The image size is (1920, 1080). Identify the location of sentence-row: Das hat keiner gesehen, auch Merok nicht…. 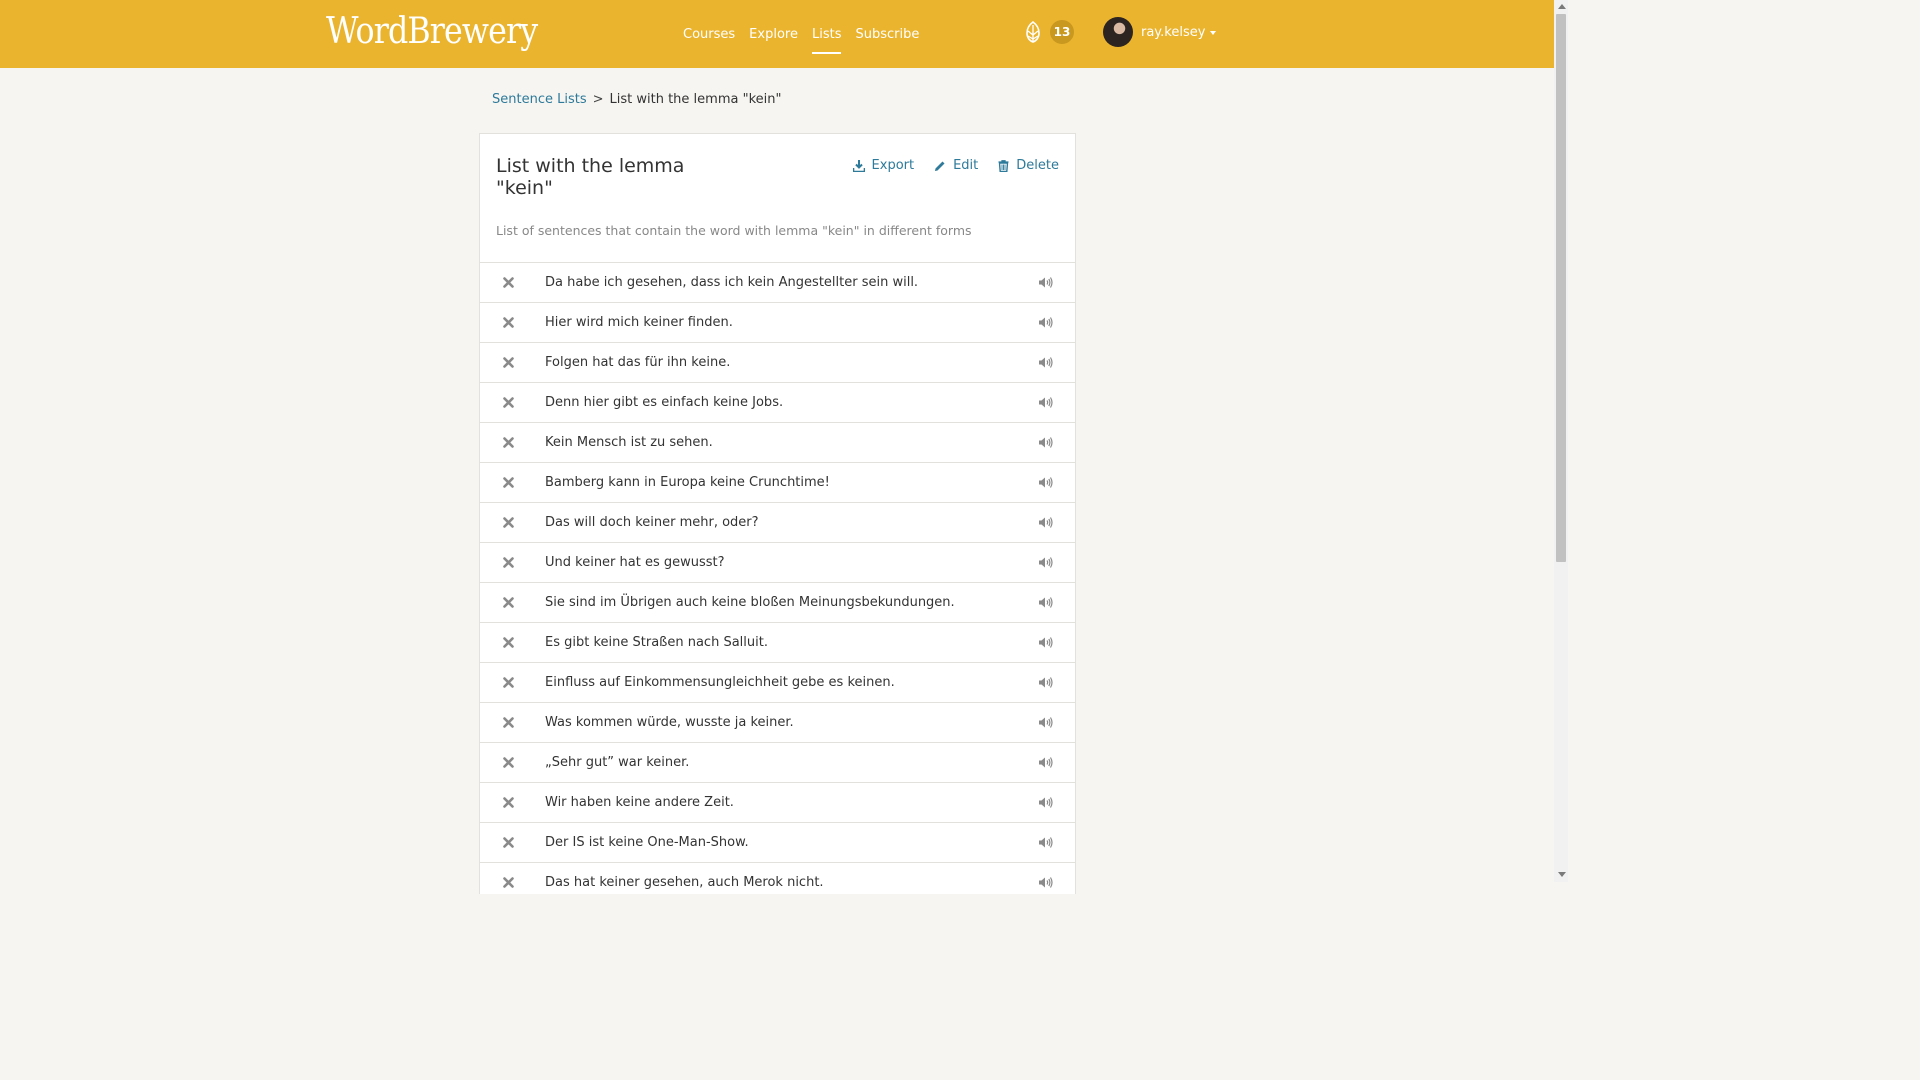
(777, 882).